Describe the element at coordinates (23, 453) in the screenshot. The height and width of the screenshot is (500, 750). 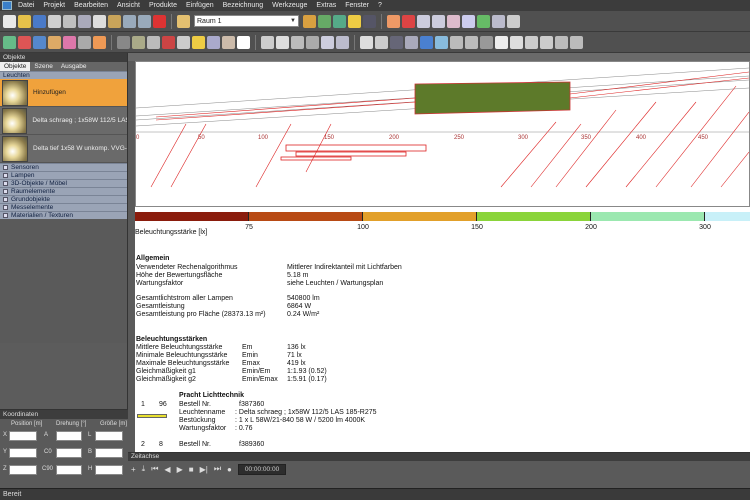
I see `position-y-input` at that location.